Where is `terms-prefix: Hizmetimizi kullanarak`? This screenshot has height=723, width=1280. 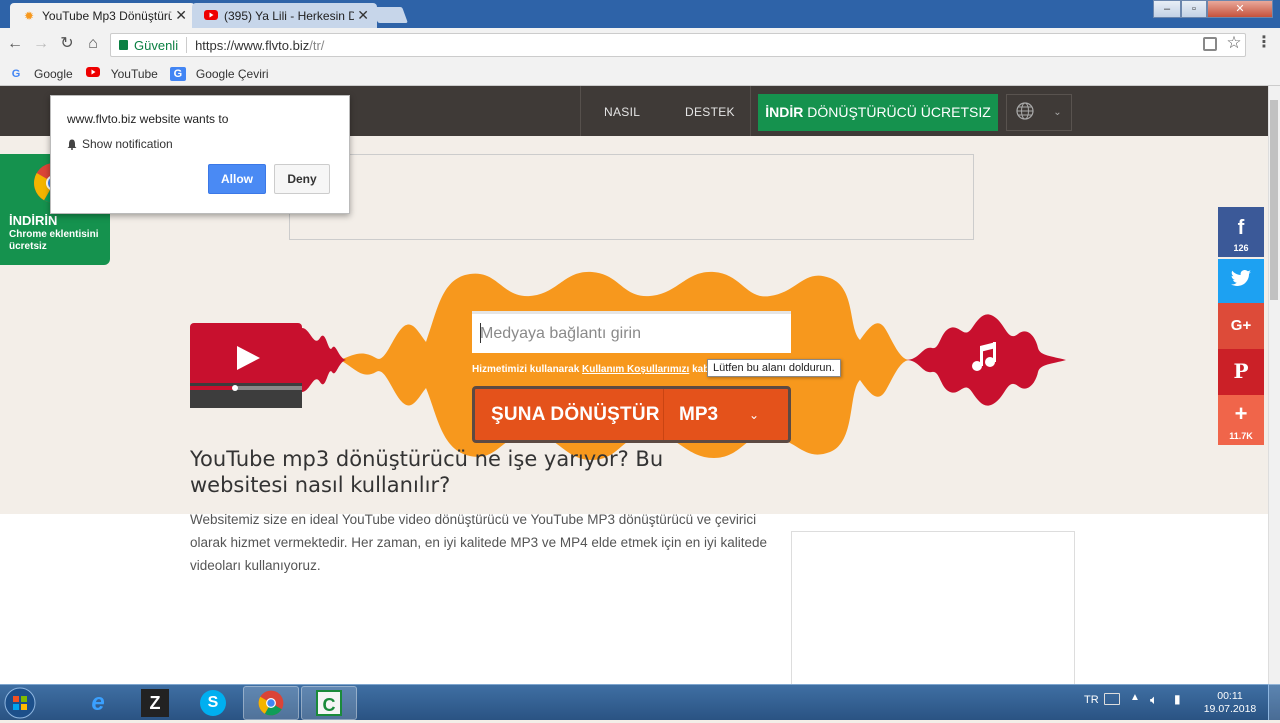 terms-prefix: Hizmetimizi kullanarak is located at coordinates (527, 369).